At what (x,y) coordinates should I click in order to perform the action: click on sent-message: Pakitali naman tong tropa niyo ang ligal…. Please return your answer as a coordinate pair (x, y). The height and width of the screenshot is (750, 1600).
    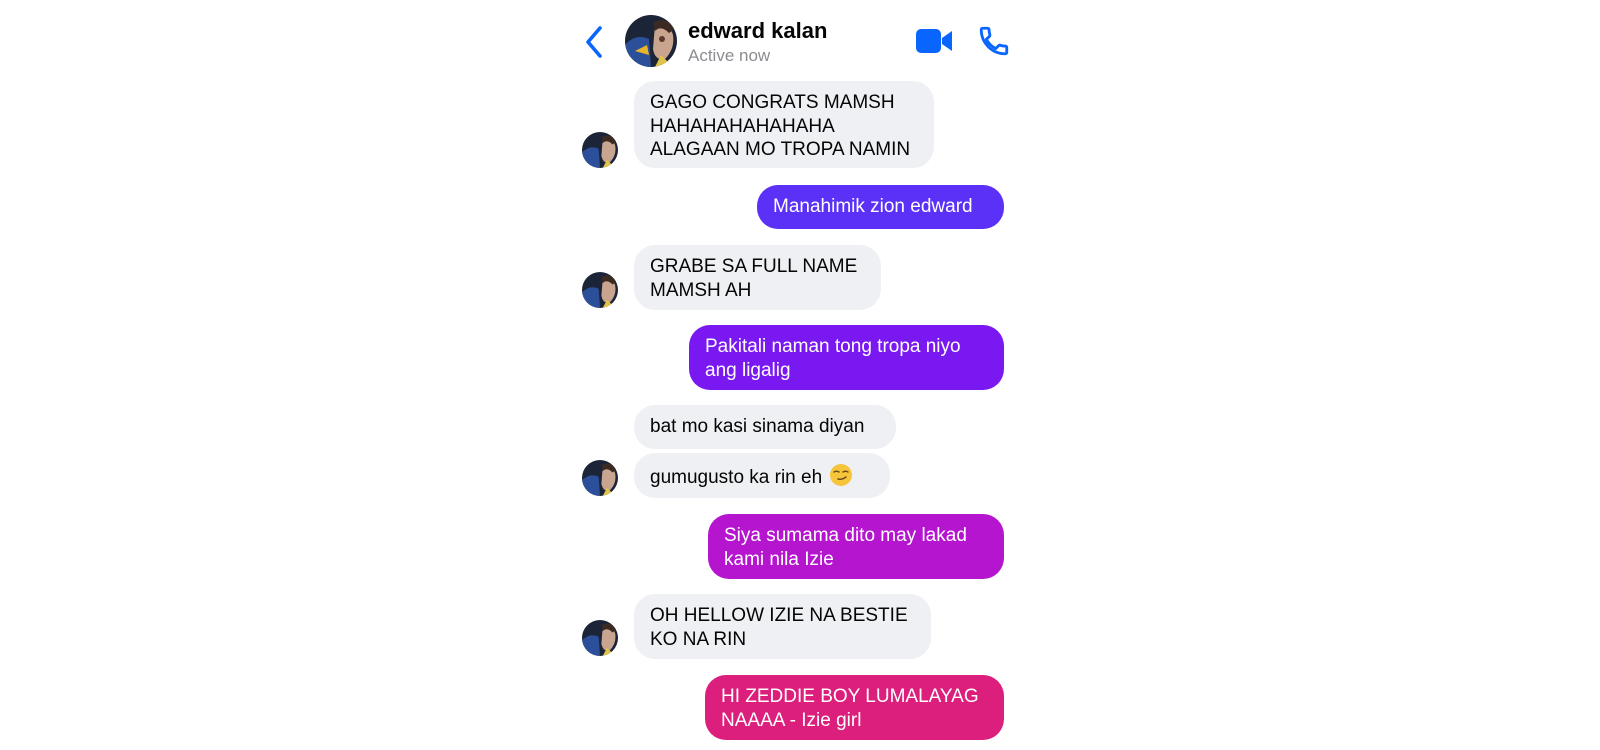
    Looking at the image, I should click on (846, 357).